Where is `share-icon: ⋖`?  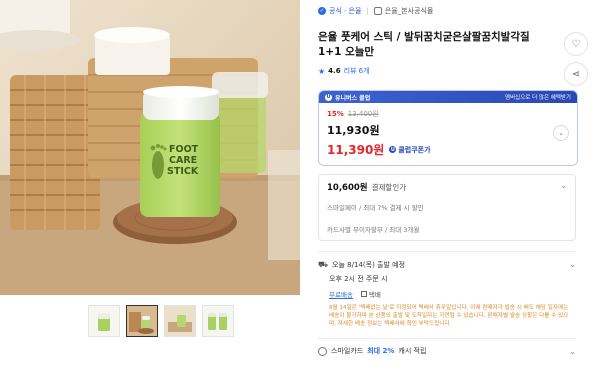
share-icon: ⋖ is located at coordinates (576, 74).